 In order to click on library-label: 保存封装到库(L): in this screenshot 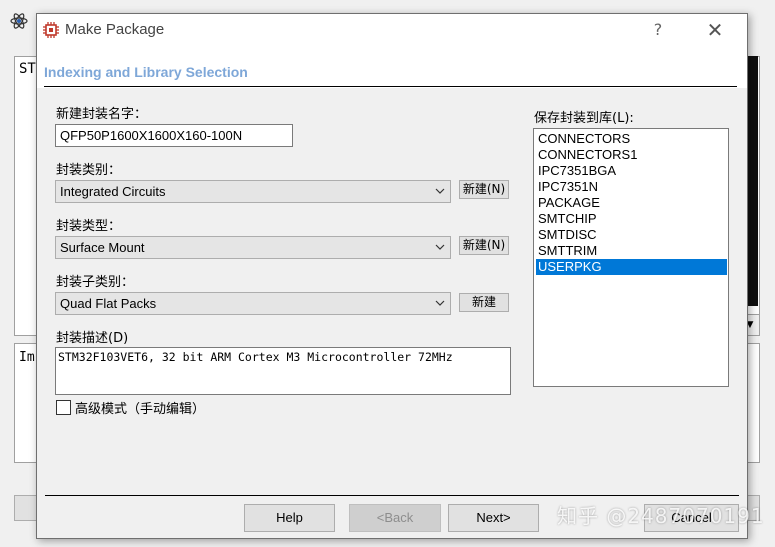, I will do `click(584, 118)`.